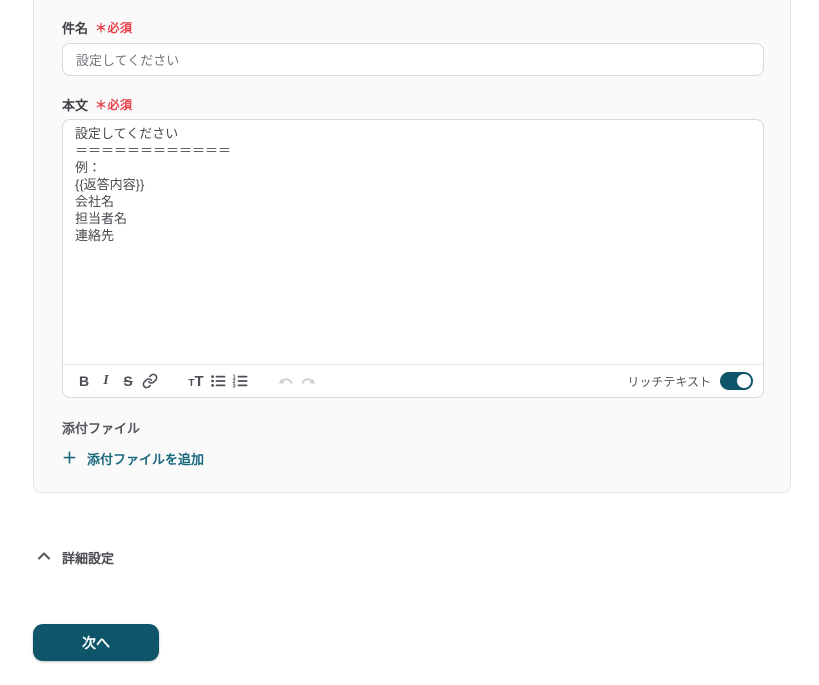 The height and width of the screenshot is (685, 819). I want to click on redo-button, so click(308, 381).